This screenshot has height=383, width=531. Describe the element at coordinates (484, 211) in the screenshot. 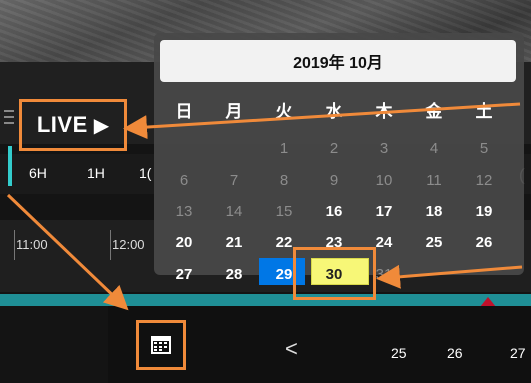

I see `calendar-day-19: 19` at that location.